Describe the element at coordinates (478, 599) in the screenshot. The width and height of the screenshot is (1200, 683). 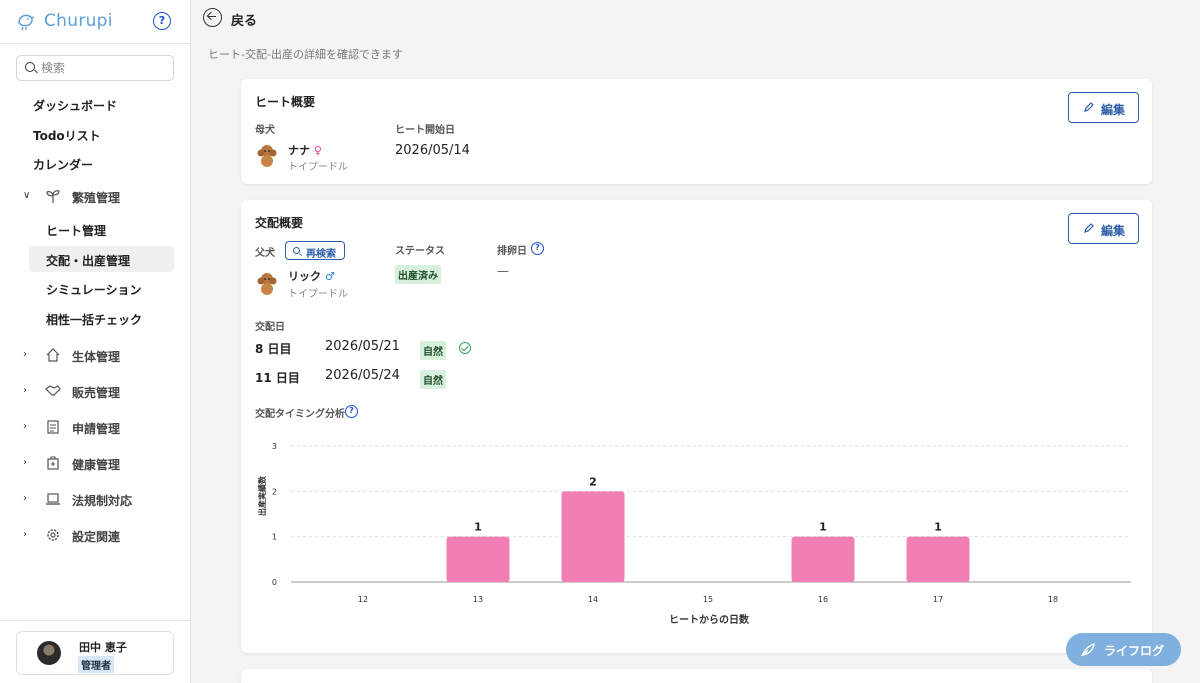
I see `x-tick-label: 13` at that location.